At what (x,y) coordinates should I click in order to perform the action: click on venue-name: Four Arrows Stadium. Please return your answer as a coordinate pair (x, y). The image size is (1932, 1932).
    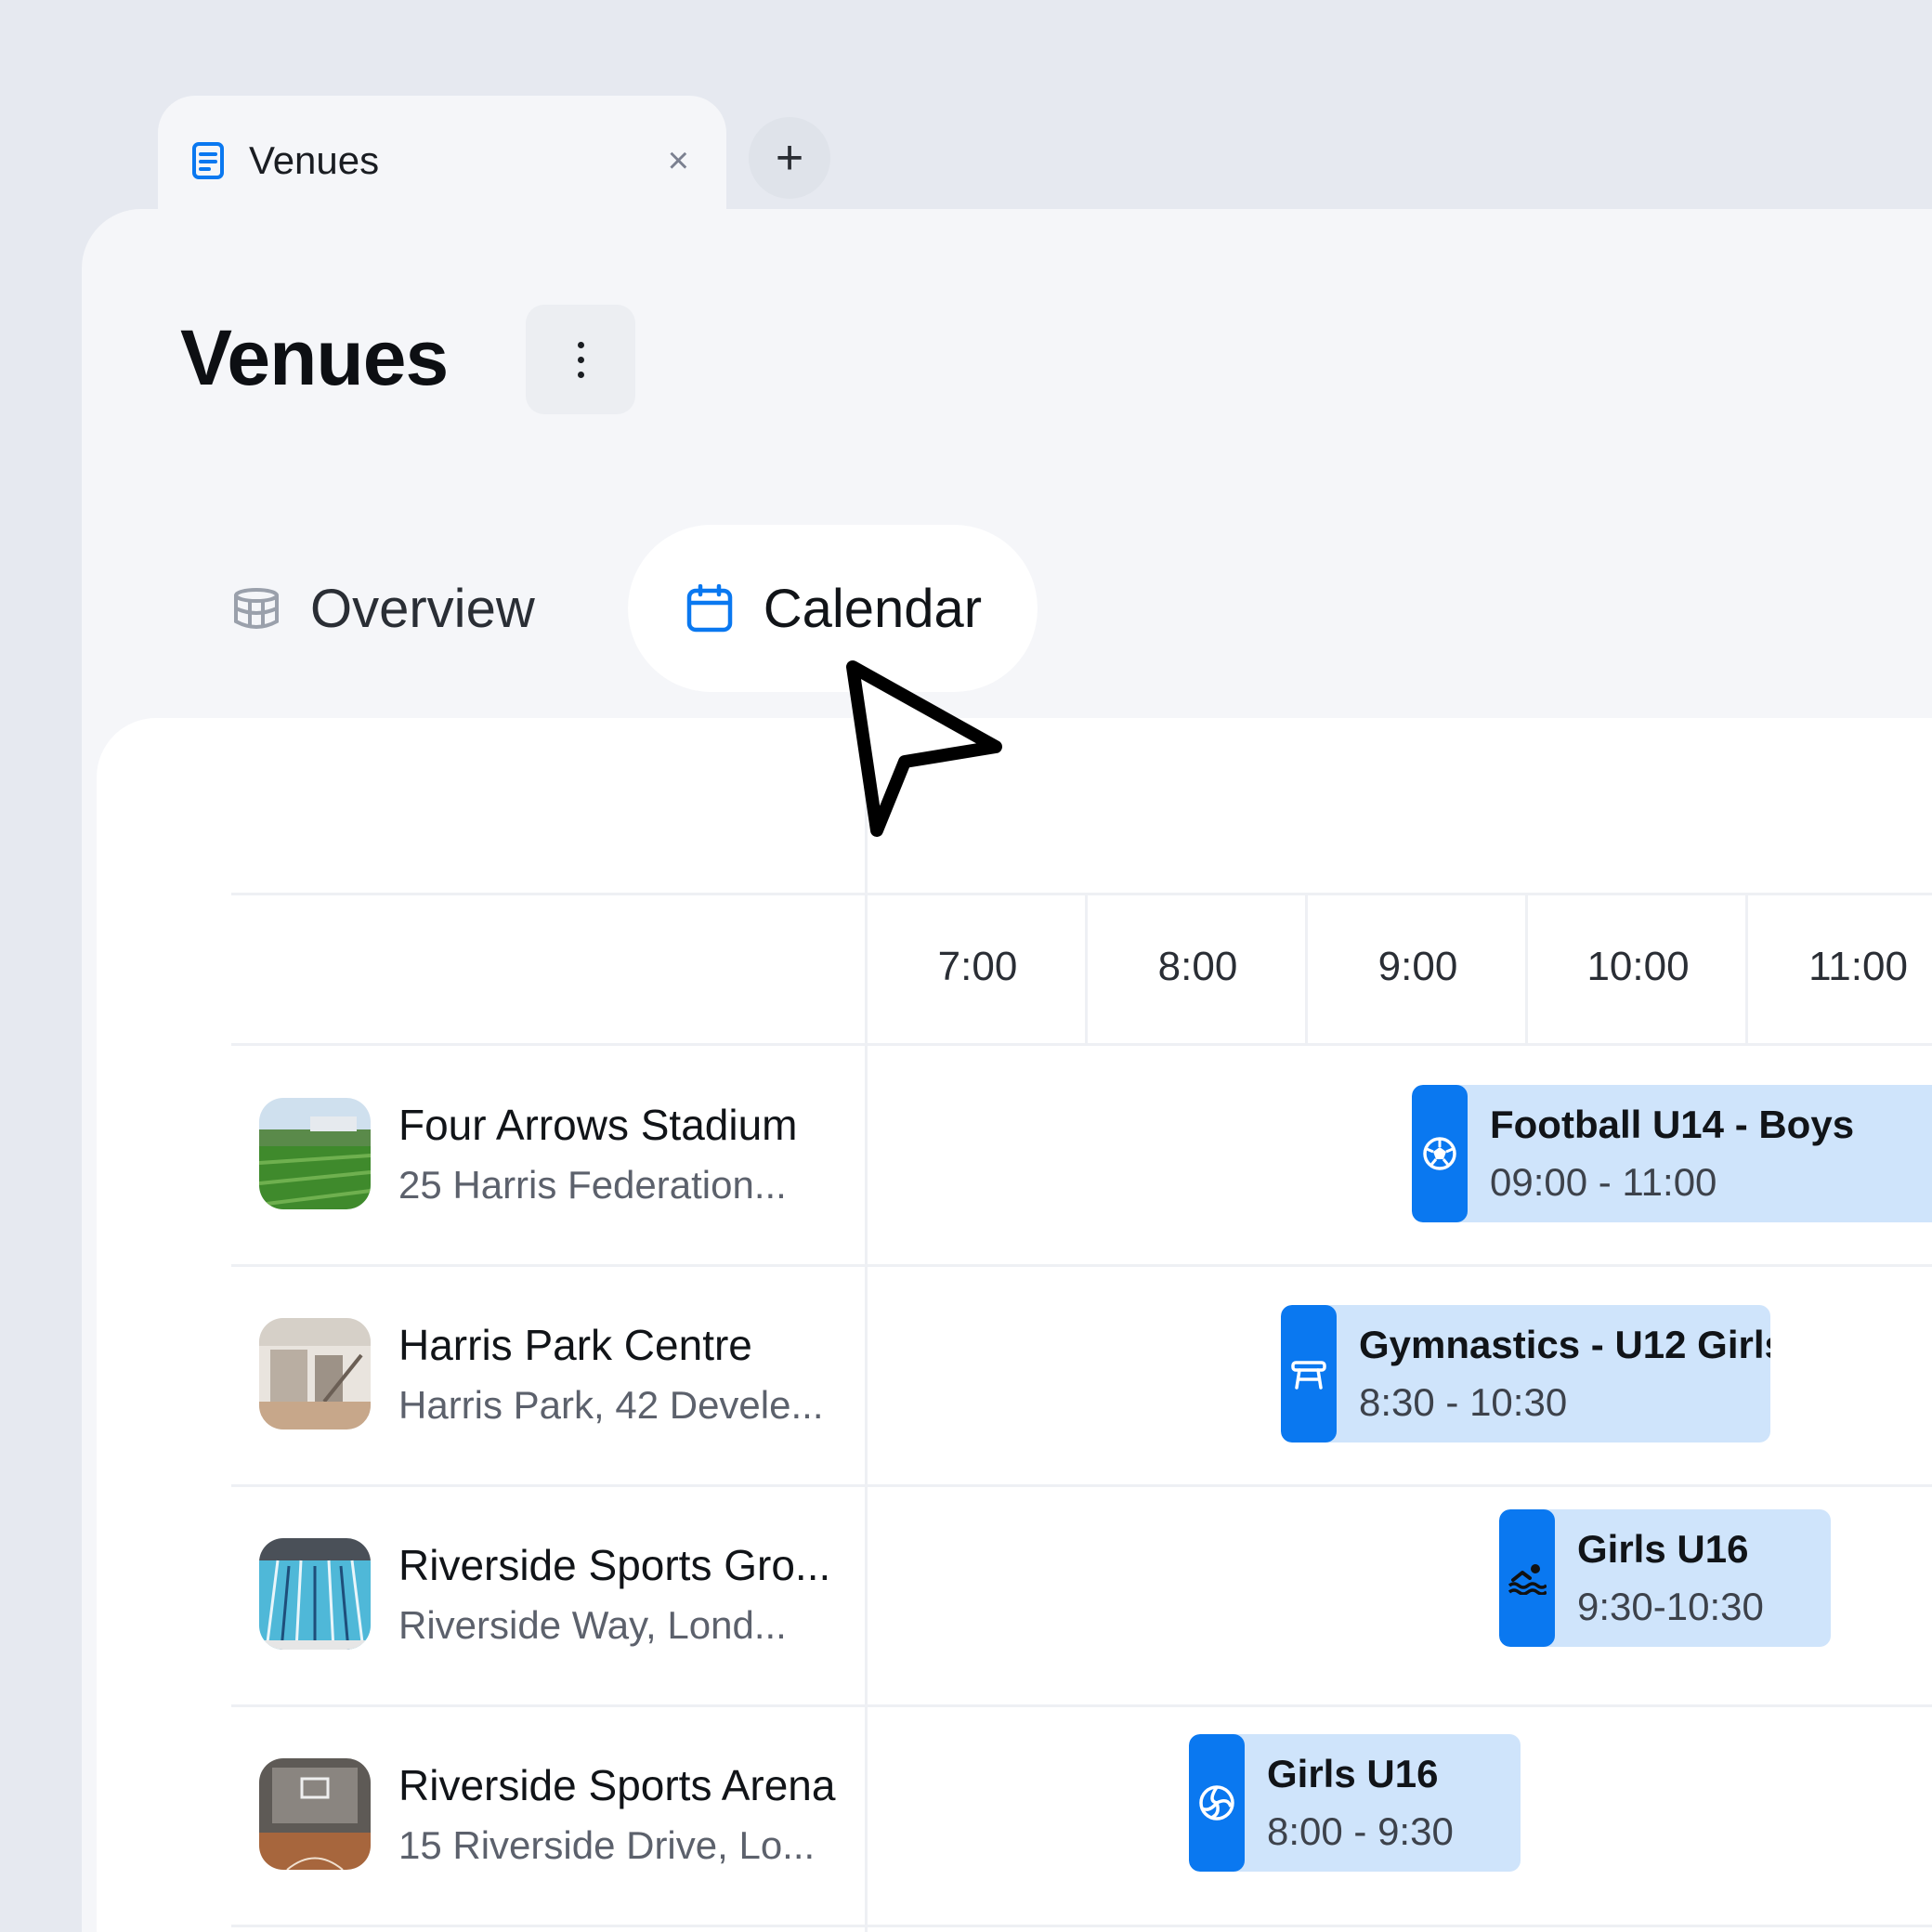
    Looking at the image, I should click on (598, 1125).